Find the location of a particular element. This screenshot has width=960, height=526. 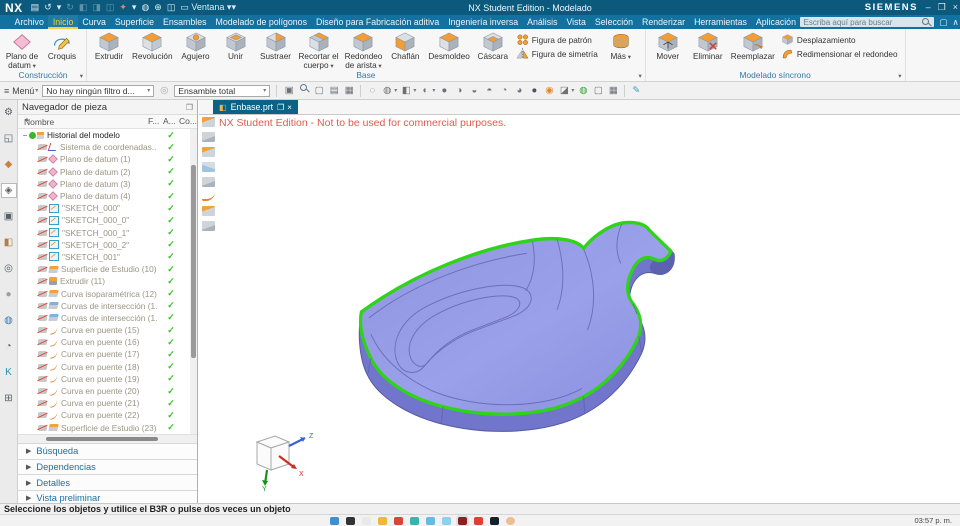

knowledge-fusion-icon: K is located at coordinates (9, 372).